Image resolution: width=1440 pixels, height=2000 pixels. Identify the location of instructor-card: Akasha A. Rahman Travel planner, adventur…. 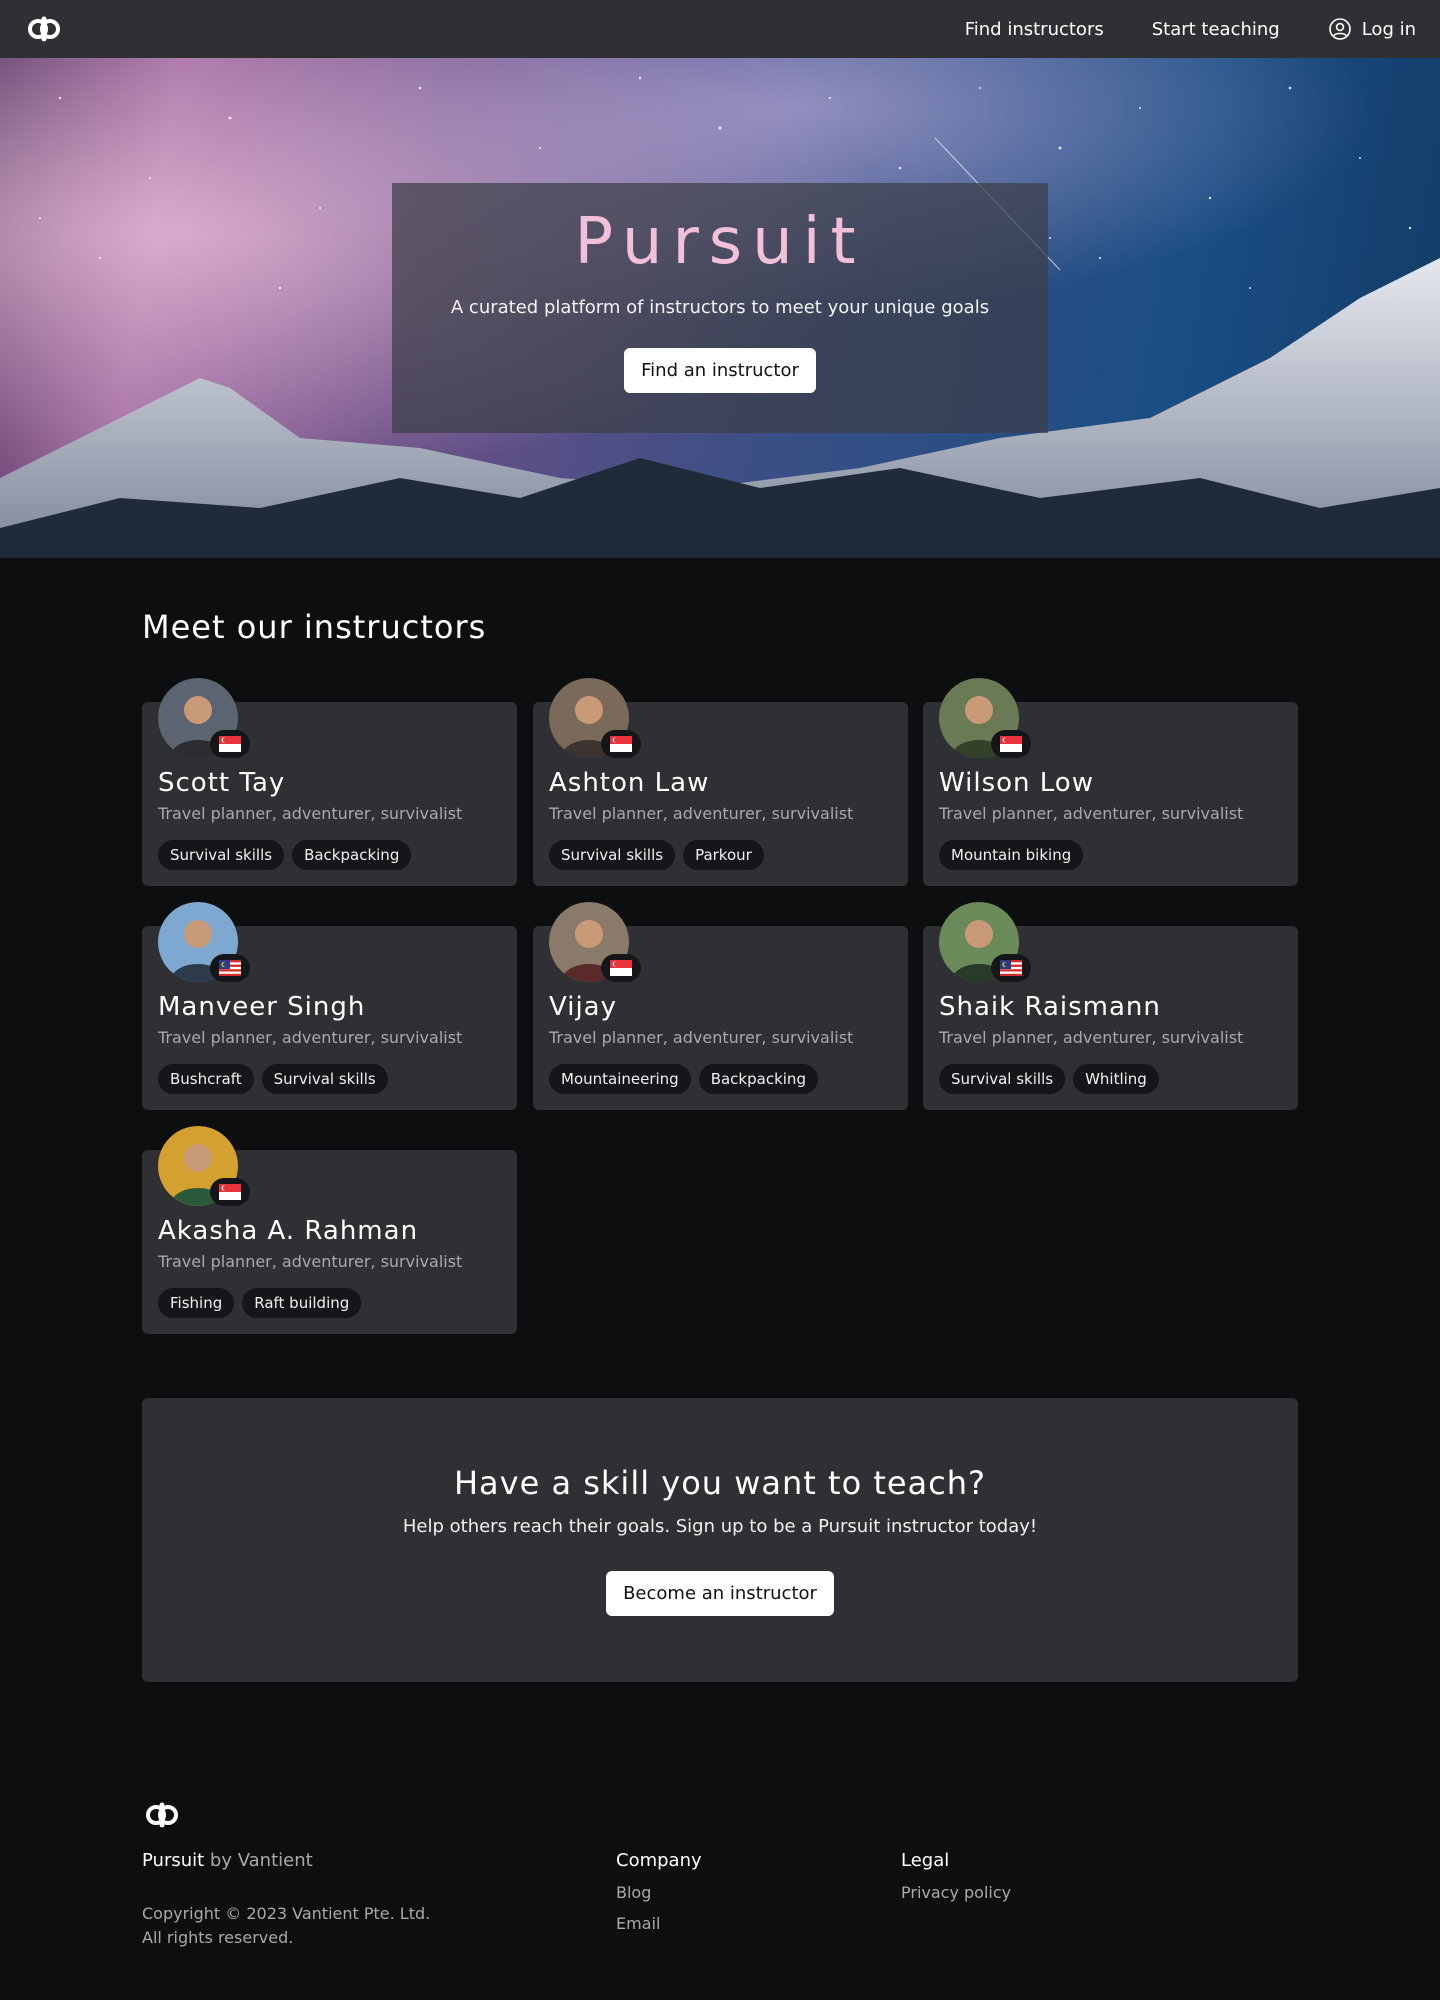
(329, 1230).